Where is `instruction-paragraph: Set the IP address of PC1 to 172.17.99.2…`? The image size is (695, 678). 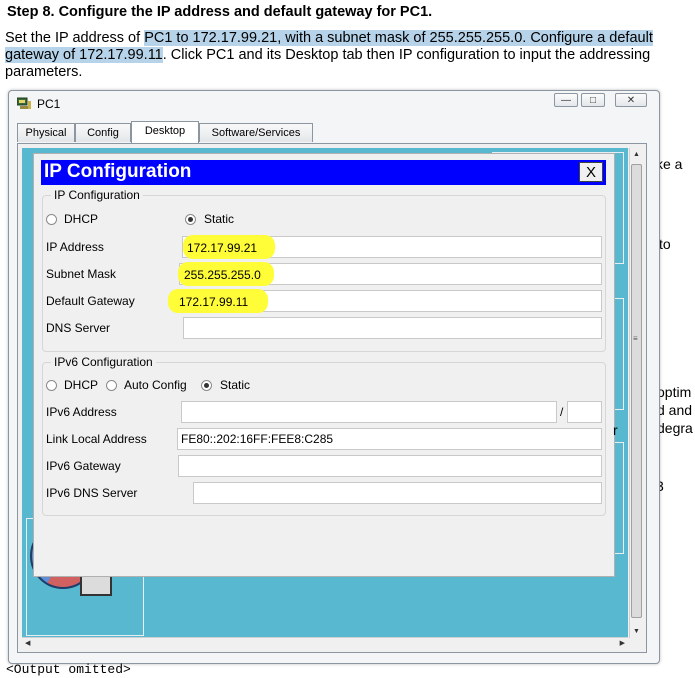 instruction-paragraph: Set the IP address of PC1 to 172.17.99.2… is located at coordinates (349, 55).